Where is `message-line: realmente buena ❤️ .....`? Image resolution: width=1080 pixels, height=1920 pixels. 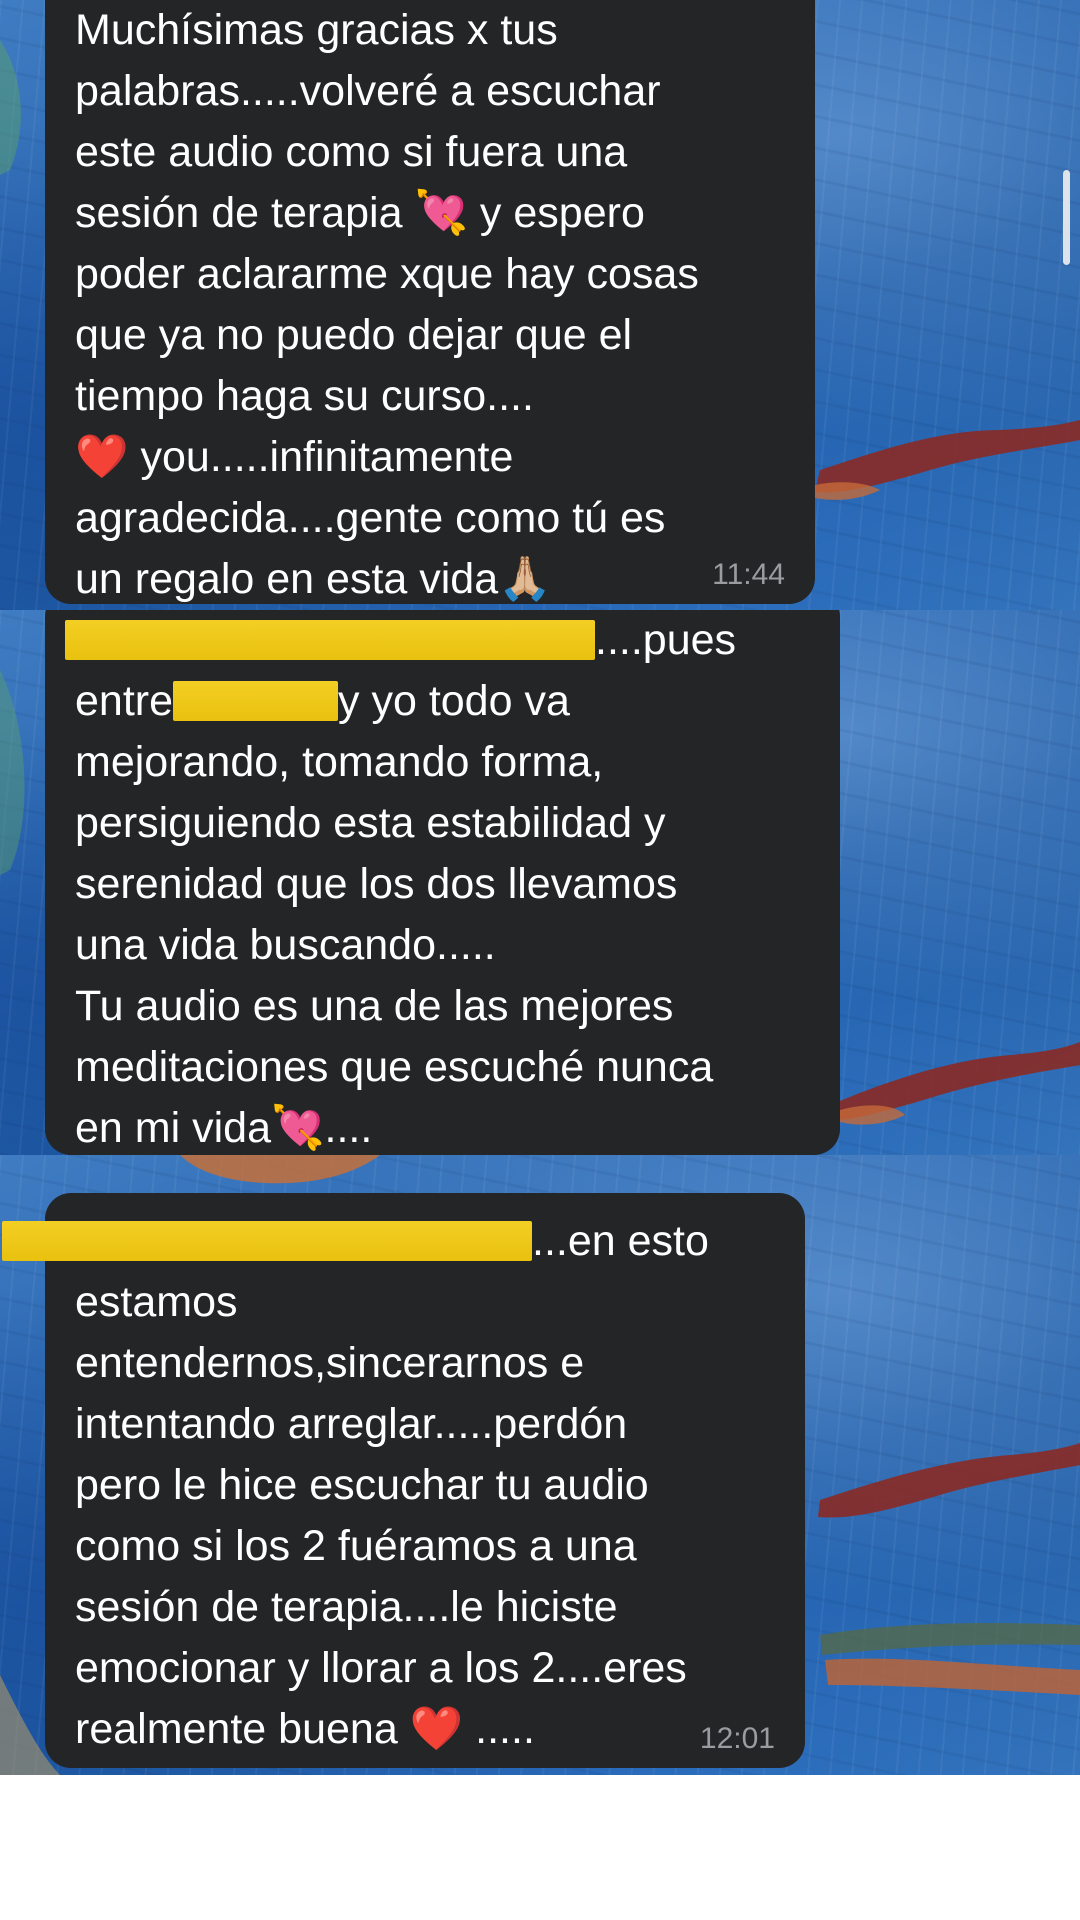 message-line: realmente buena ❤️ ..... is located at coordinates (305, 1729).